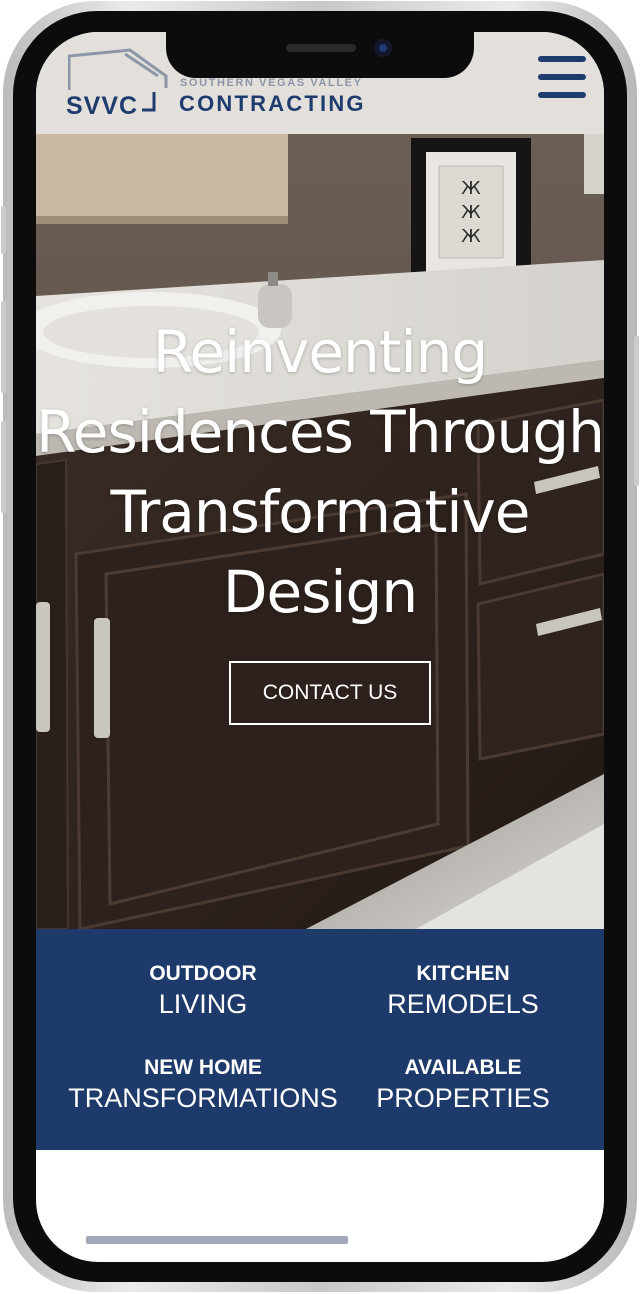 This screenshot has height=1294, width=640. Describe the element at coordinates (272, 103) in the screenshot. I see `logo-name: CONTRACTING` at that location.